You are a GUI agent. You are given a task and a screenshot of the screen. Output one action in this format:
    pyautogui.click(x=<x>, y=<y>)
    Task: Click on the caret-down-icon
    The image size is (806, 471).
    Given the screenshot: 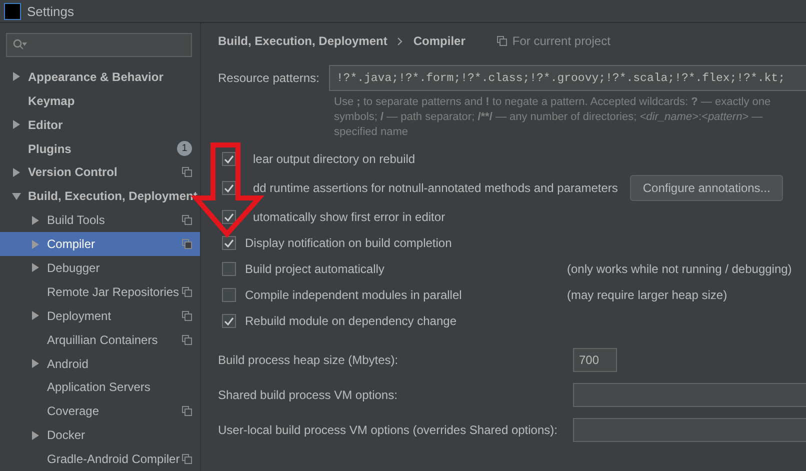 What is the action you would take?
    pyautogui.click(x=16, y=196)
    